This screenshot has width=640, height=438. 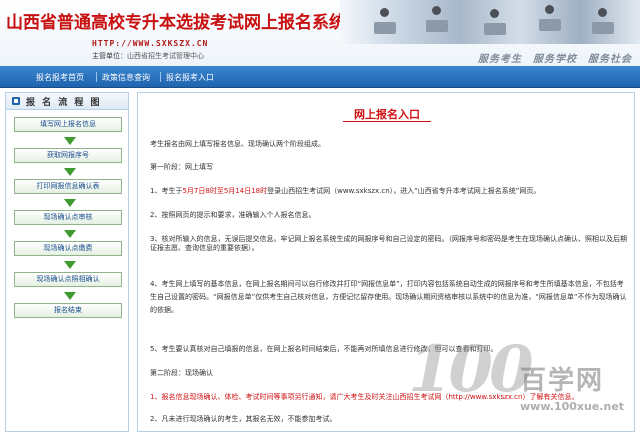 What do you see at coordinates (68, 248) in the screenshot?
I see `flow-step-payment: 现场确认点缴费` at bounding box center [68, 248].